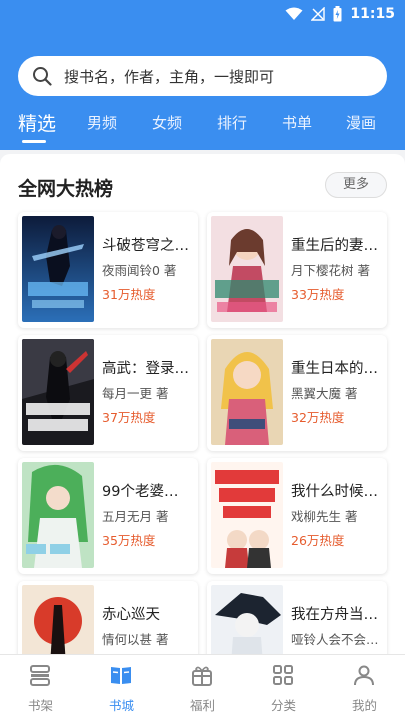  I want to click on book-card: 斗破苍穹之… 夜雨闻铃0 著 31万热度, so click(108, 270).